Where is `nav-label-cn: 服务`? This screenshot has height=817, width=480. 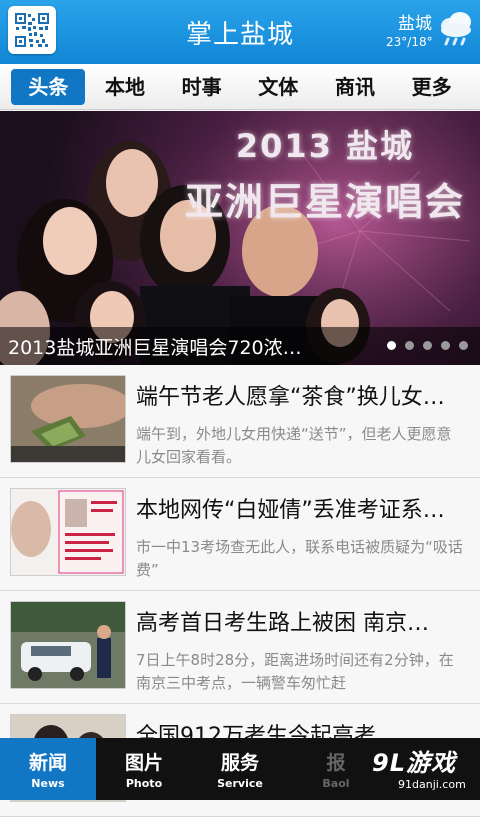 nav-label-cn: 服务 is located at coordinates (239, 763).